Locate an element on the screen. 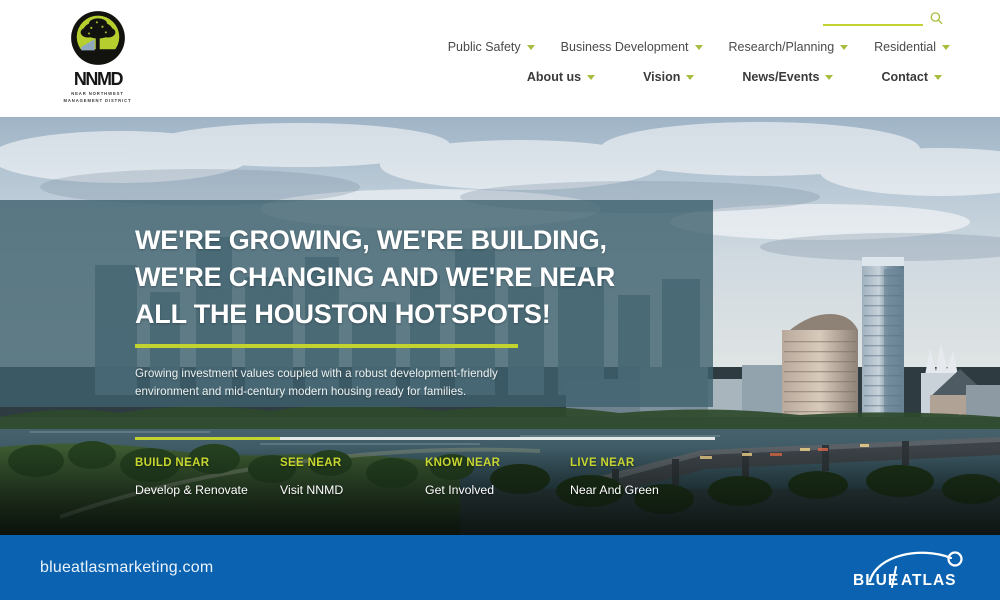 Image resolution: width=1000 pixels, height=600 pixels. nav-item-vision: Vision is located at coordinates (669, 77).